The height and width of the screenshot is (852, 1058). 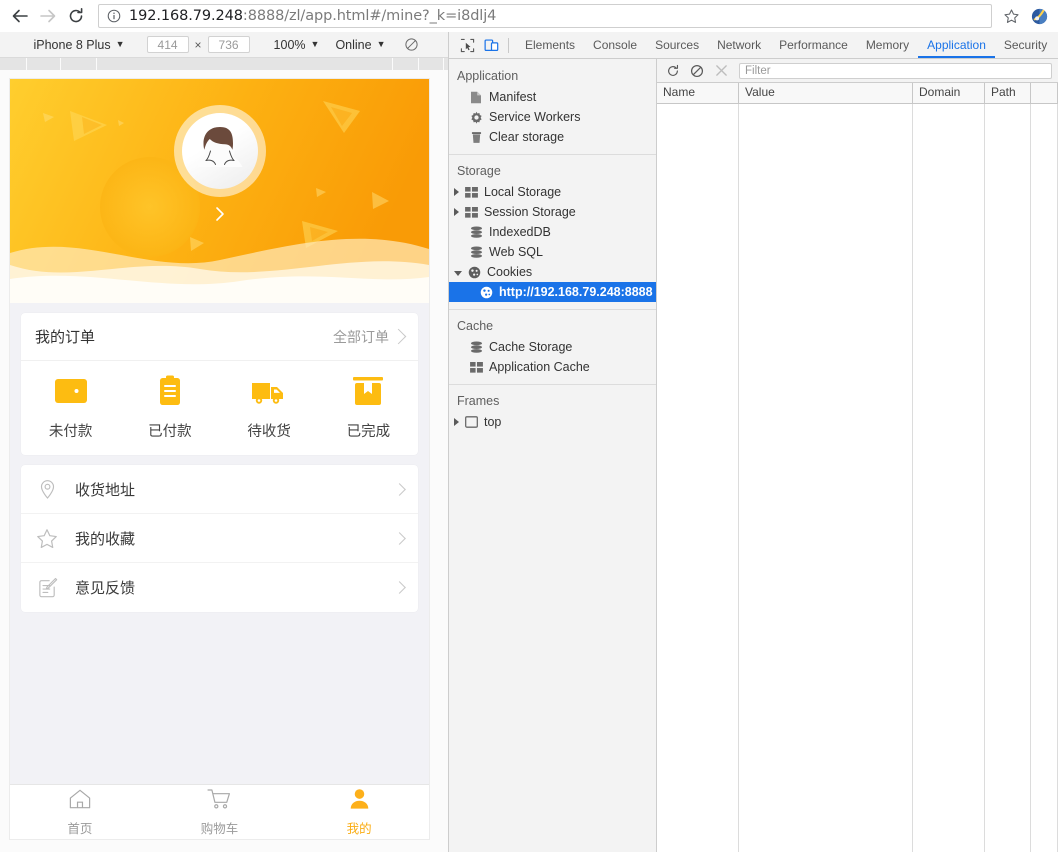 I want to click on orders-card-header: 我的订单 全部订单, so click(x=219, y=337).